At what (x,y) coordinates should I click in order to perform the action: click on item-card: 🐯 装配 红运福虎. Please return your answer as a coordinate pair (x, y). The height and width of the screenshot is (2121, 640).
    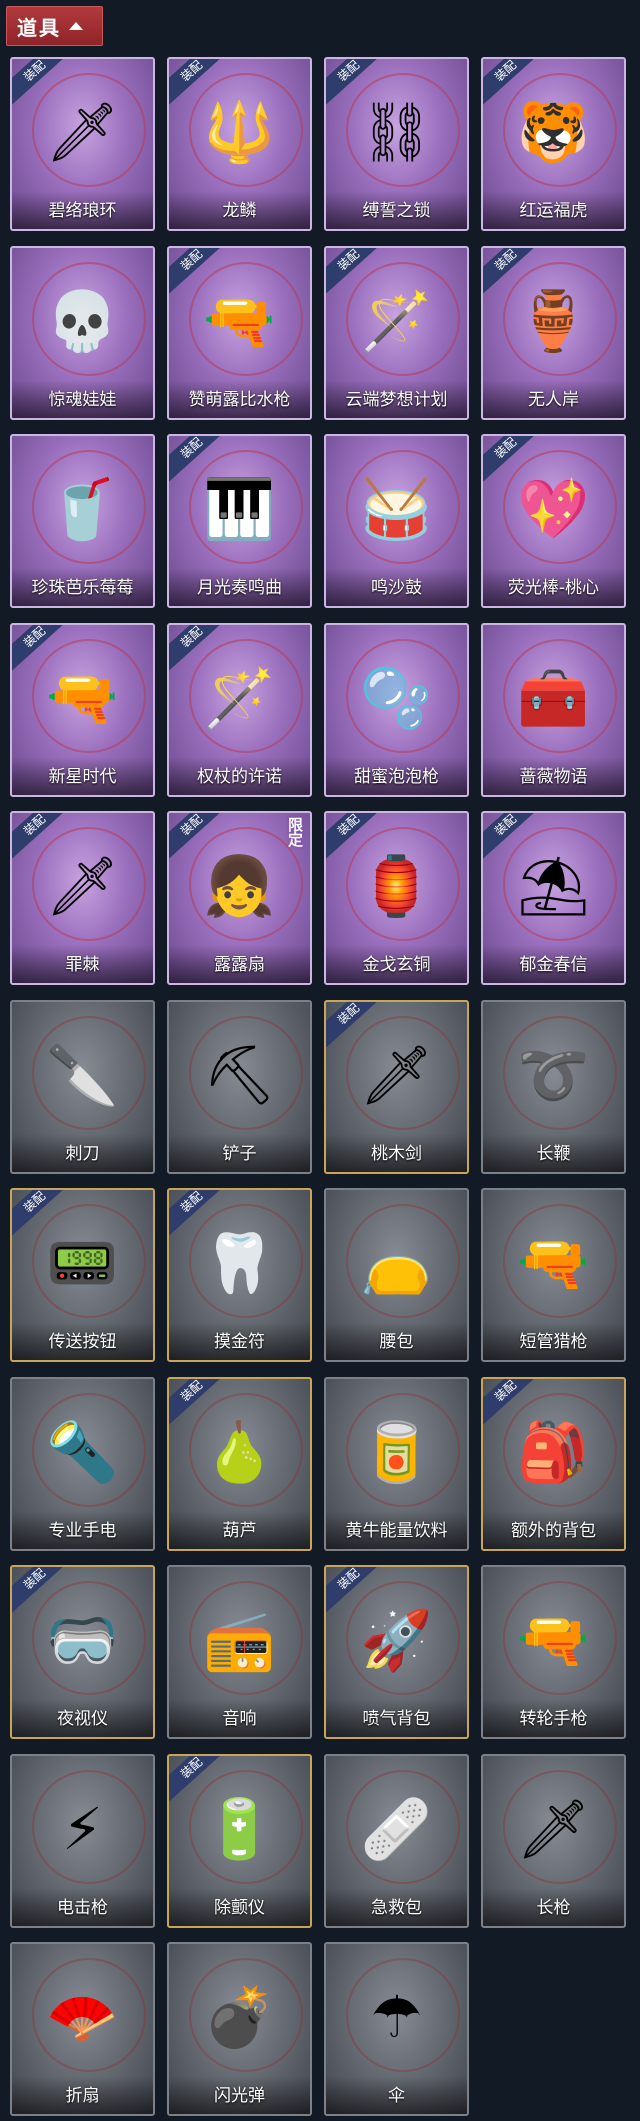
    Looking at the image, I should click on (553, 144).